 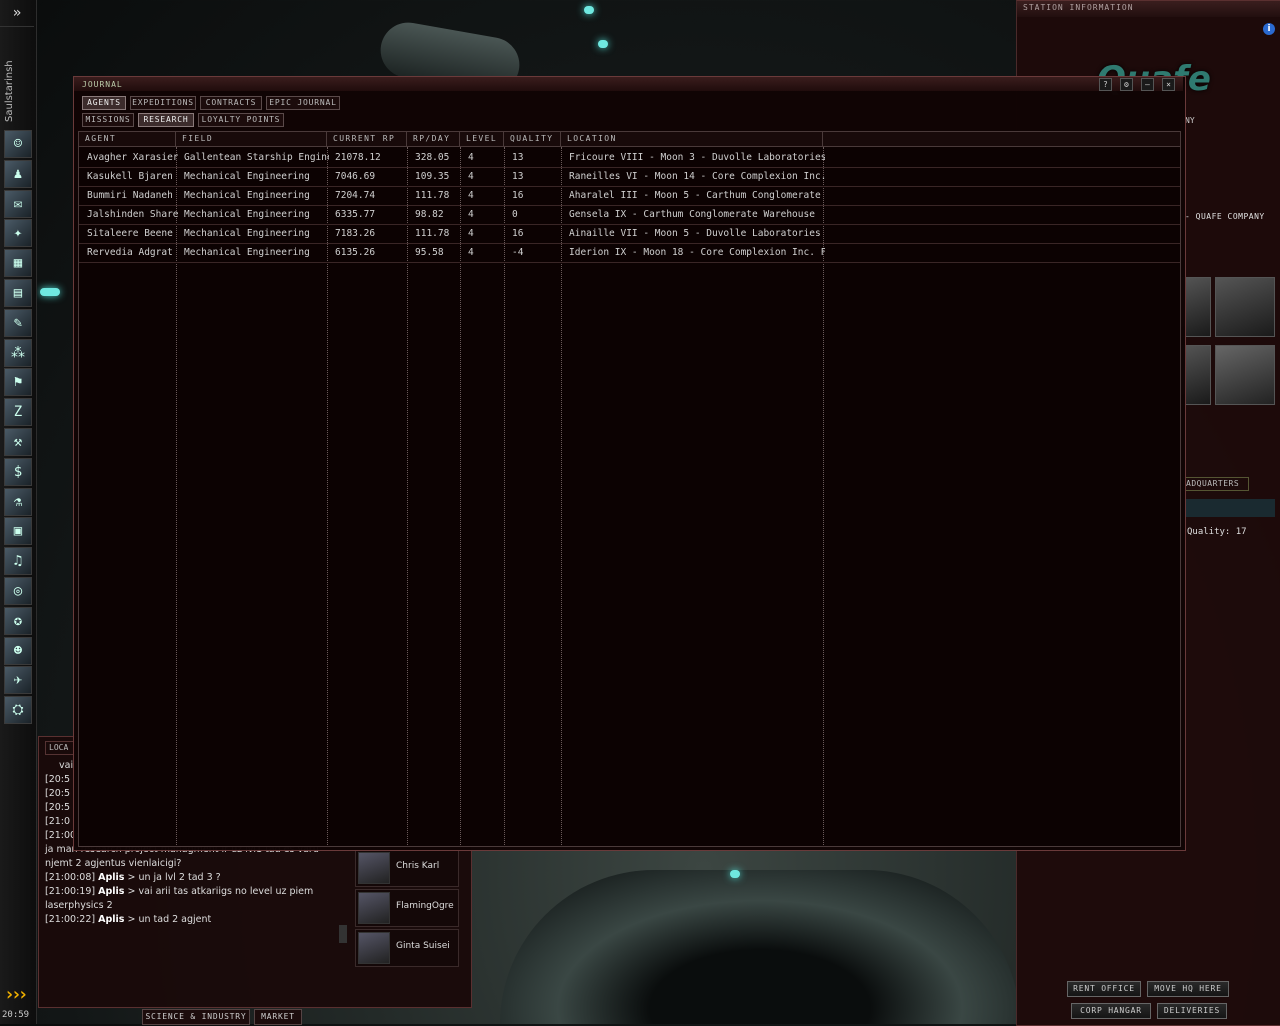 What do you see at coordinates (418, 866) in the screenshot?
I see `member-name: Chris Karl` at bounding box center [418, 866].